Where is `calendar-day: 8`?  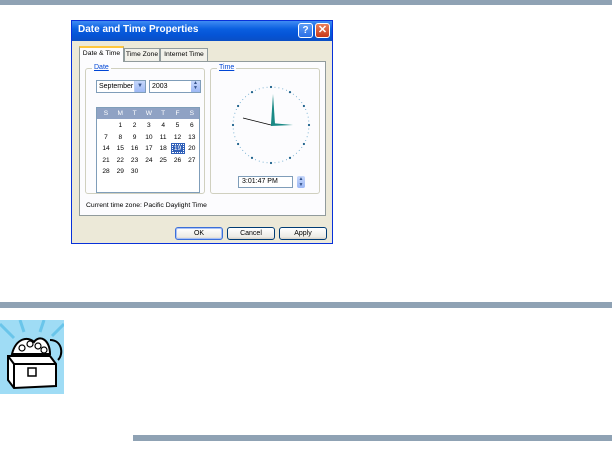 calendar-day: 8 is located at coordinates (120, 137).